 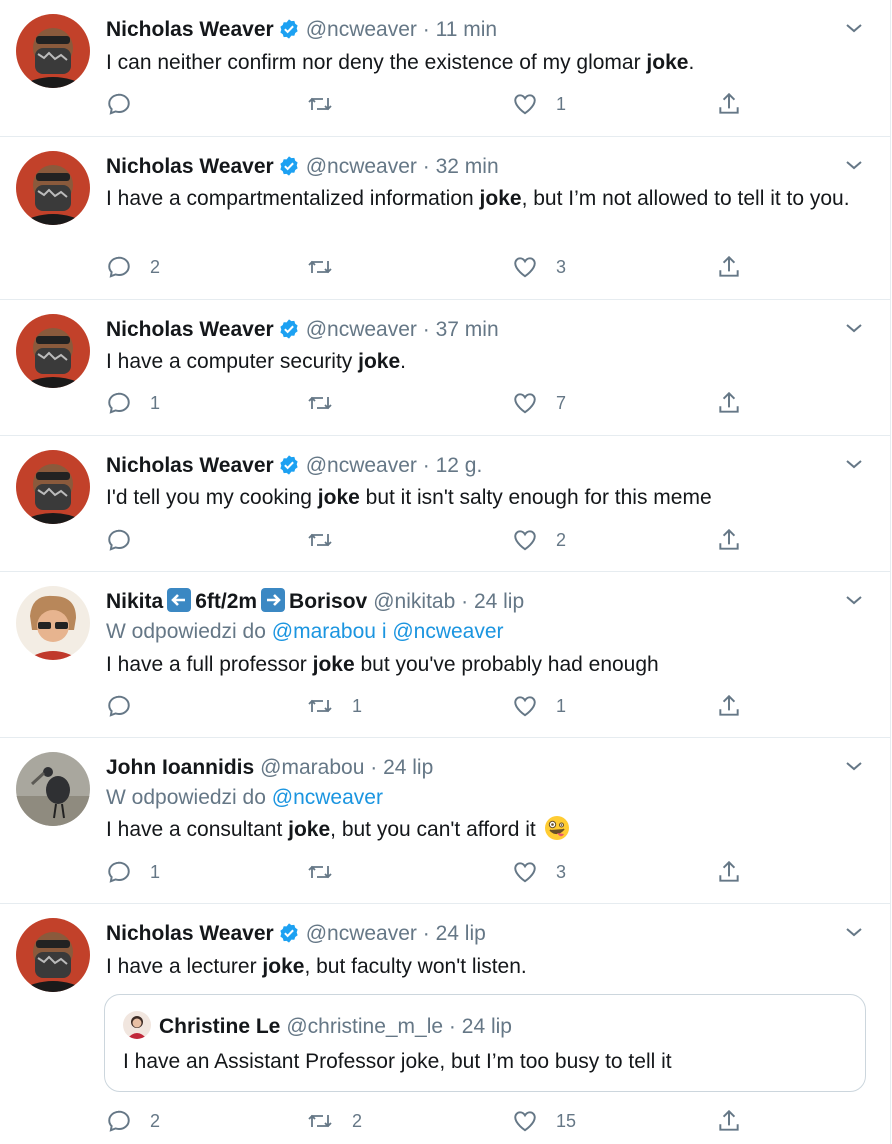 I want to click on like-count: 2, so click(x=561, y=539).